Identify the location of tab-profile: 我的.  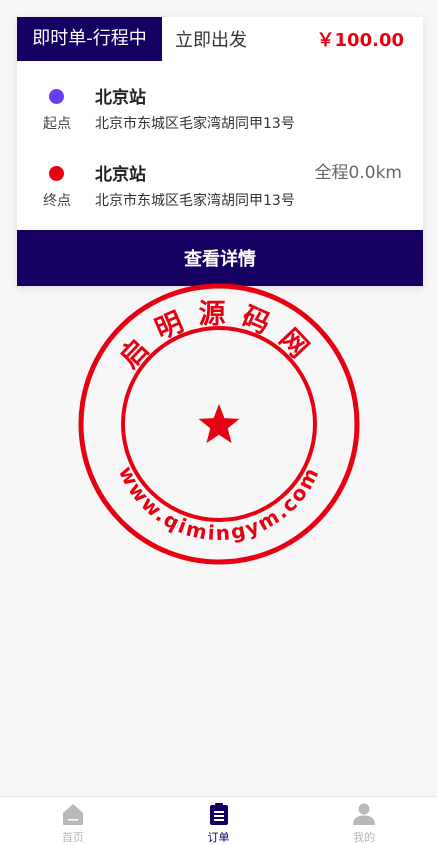
(364, 821).